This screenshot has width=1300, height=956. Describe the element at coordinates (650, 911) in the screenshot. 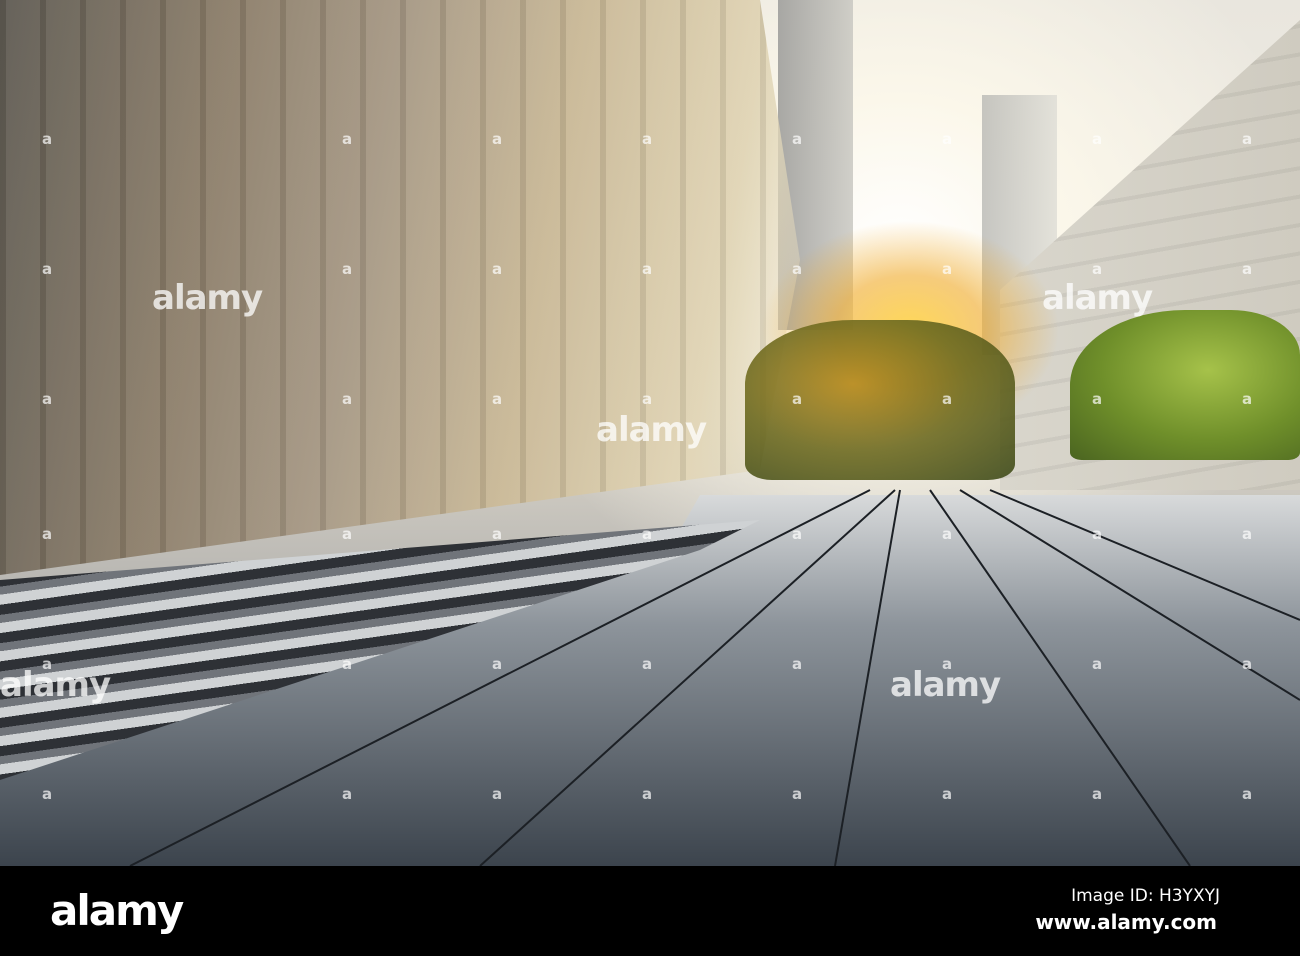

I see `footer-bar: alamy Image ID: H3YXYJ www.alamy.com` at that location.